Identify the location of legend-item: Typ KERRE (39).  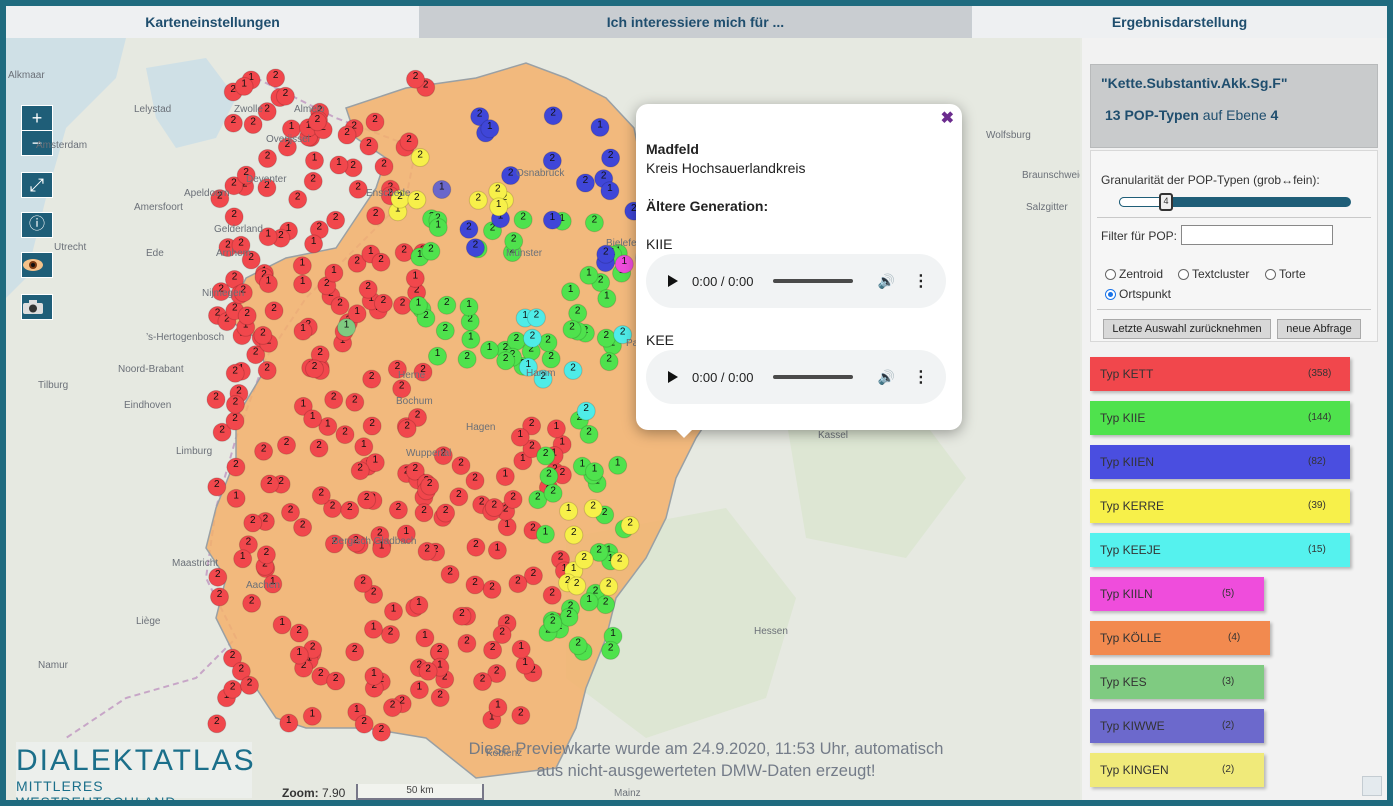
(1220, 506).